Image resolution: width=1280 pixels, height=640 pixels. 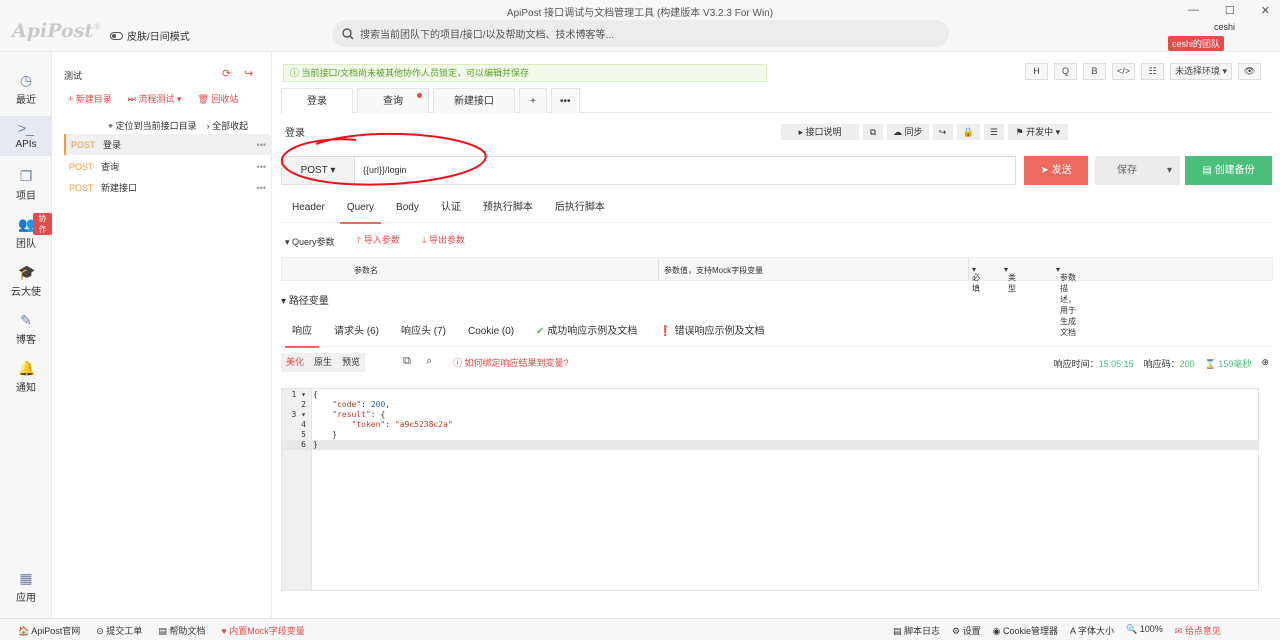 What do you see at coordinates (262, 630) in the screenshot?
I see `mock-vars-link: ♥ 内置Mock字段变量` at bounding box center [262, 630].